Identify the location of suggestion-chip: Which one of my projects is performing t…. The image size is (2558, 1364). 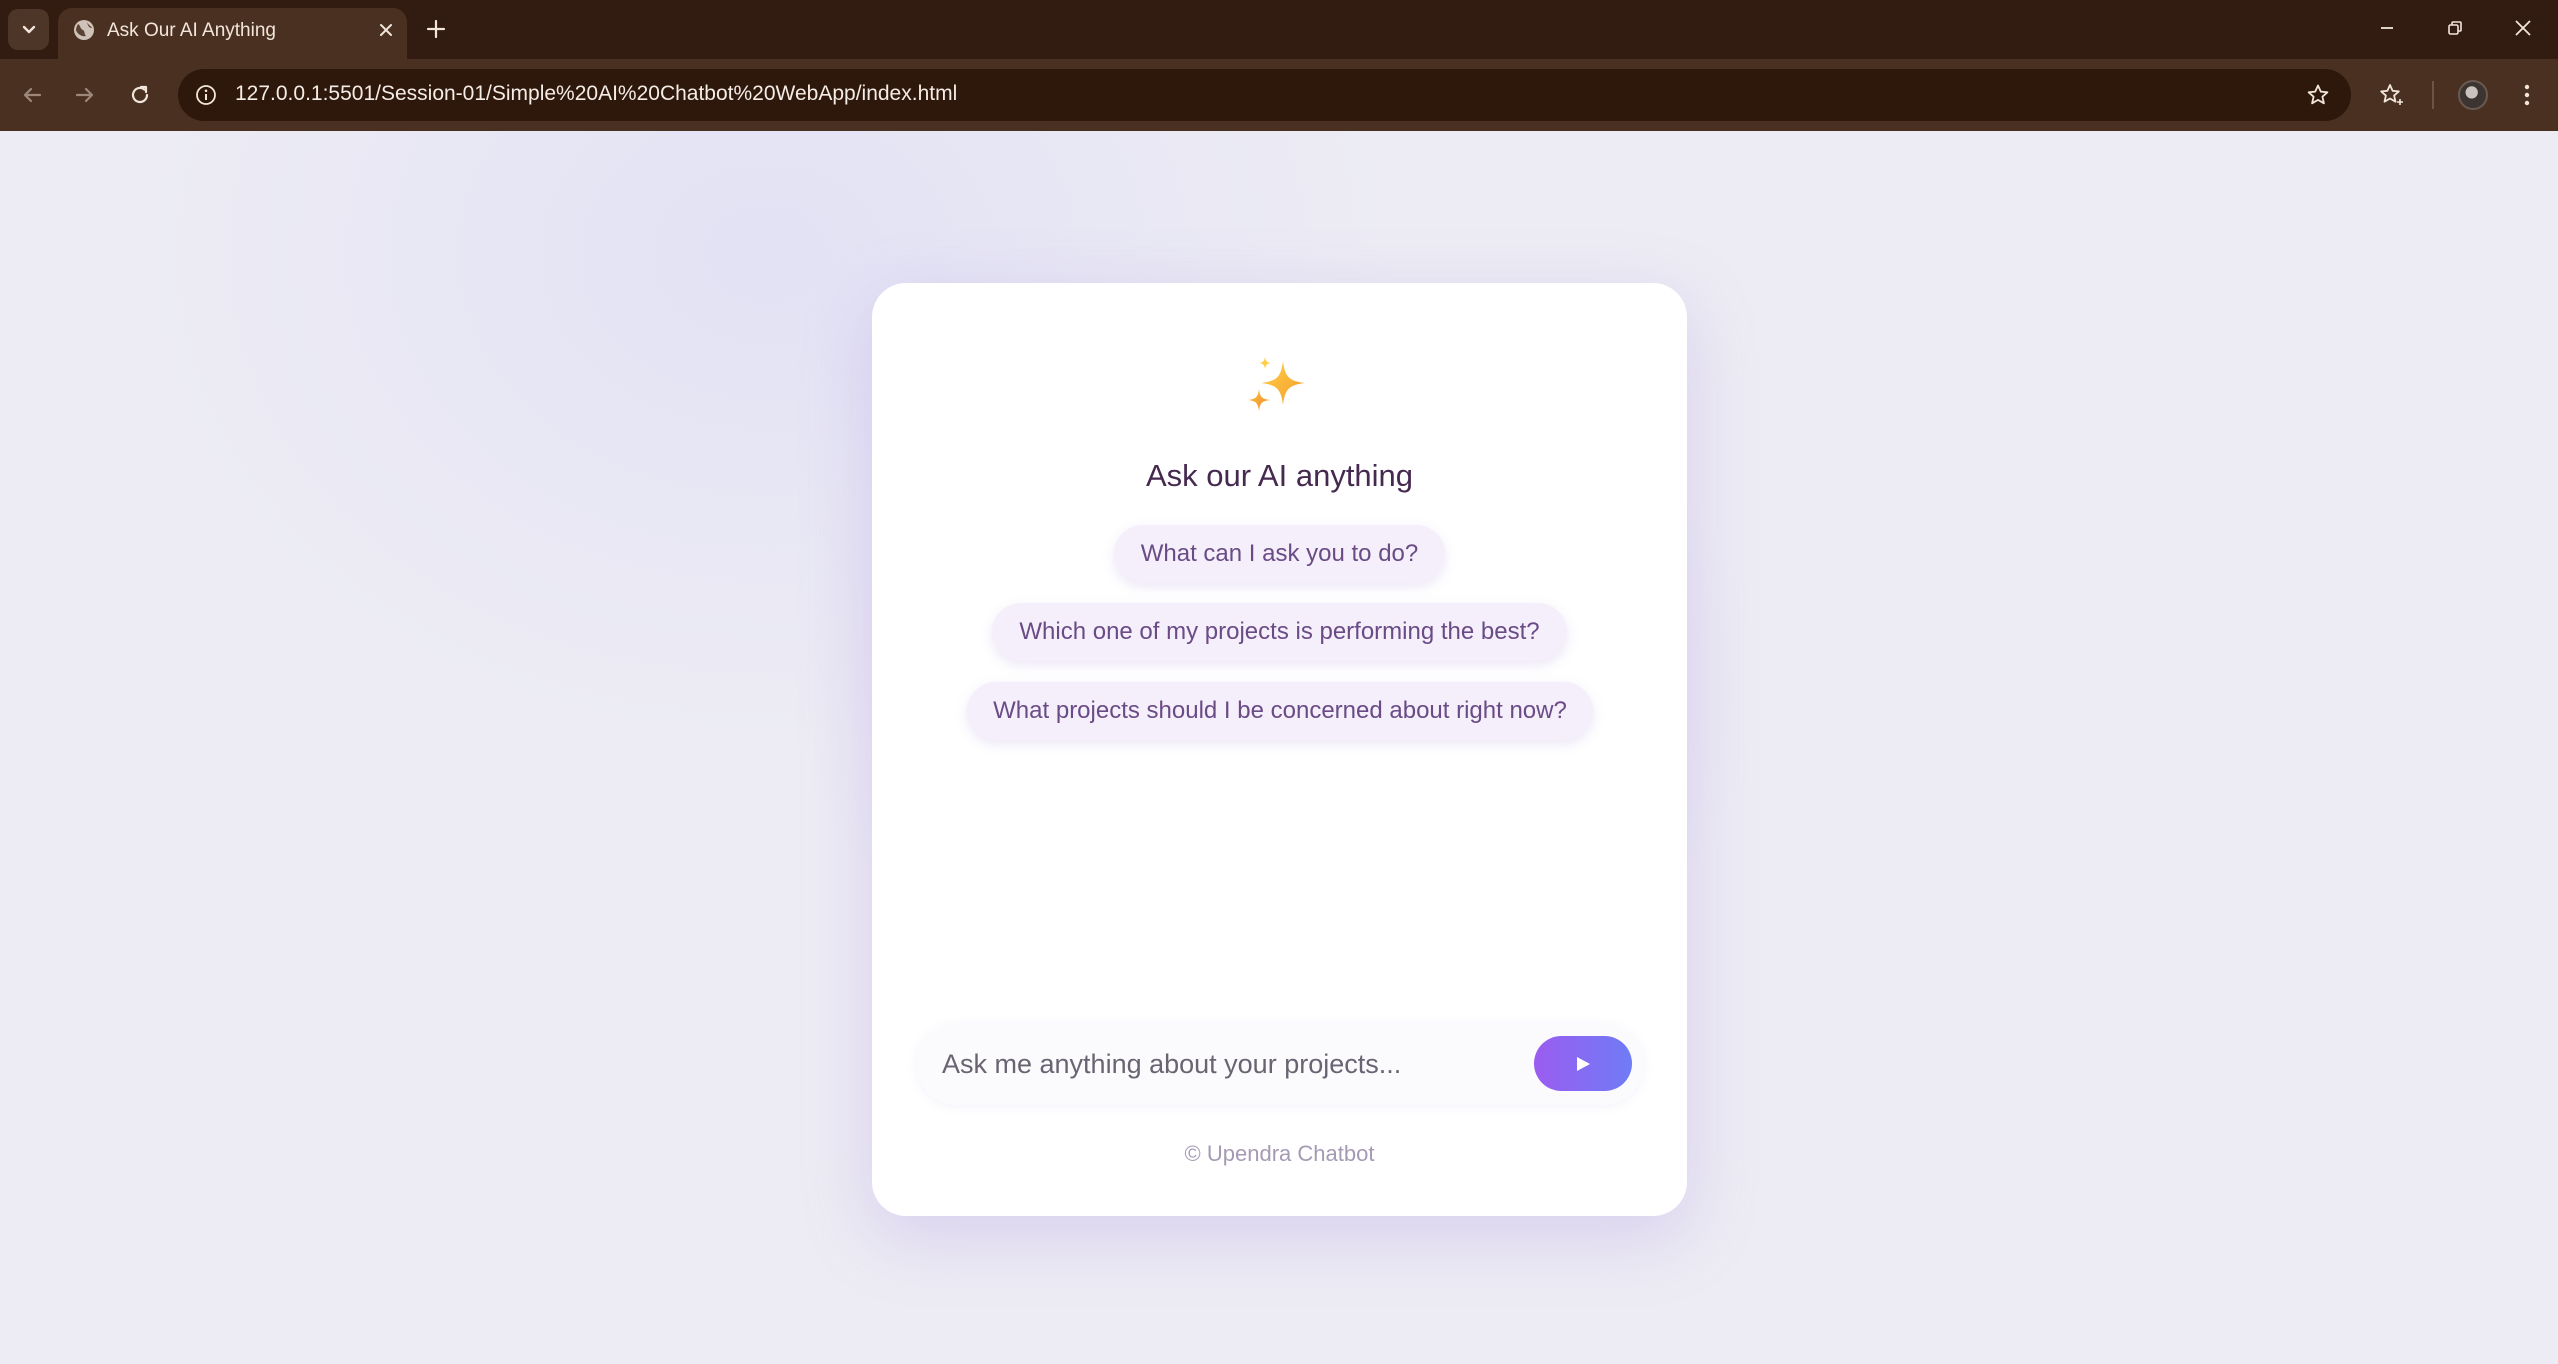
(1279, 632).